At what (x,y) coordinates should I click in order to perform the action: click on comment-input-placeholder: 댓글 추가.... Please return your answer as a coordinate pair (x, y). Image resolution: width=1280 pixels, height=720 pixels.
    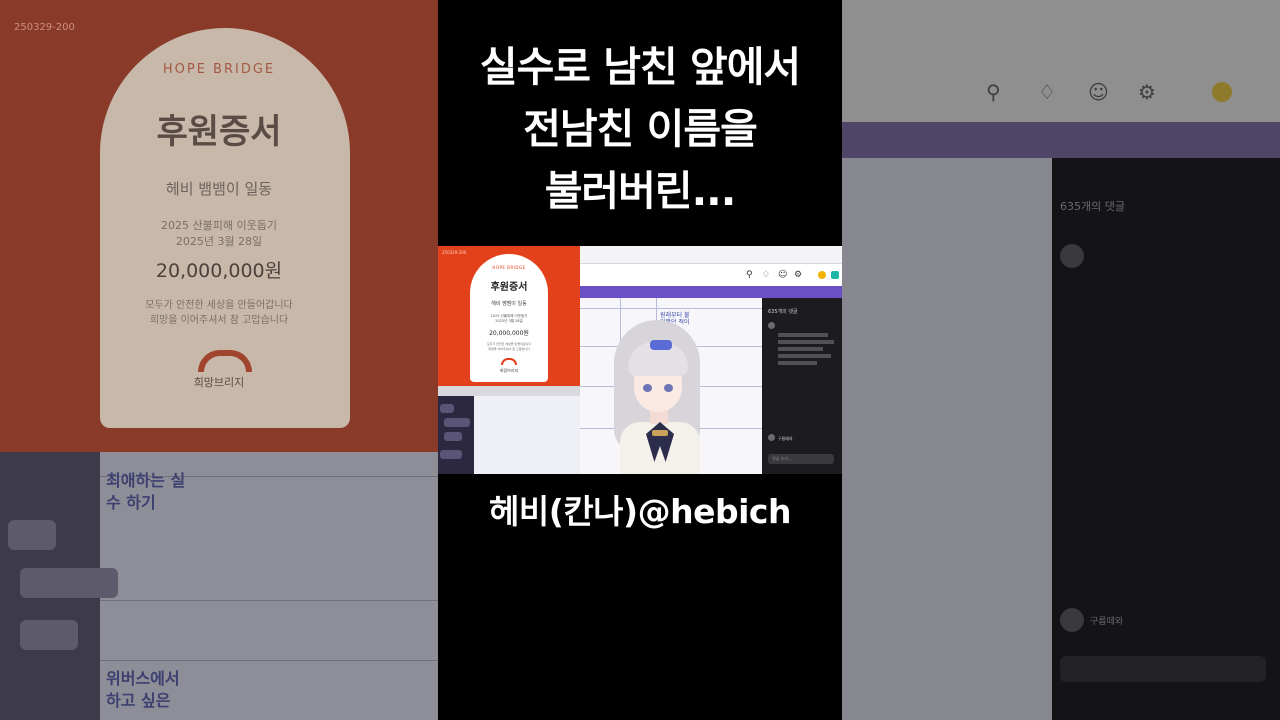
    Looking at the image, I should click on (782, 458).